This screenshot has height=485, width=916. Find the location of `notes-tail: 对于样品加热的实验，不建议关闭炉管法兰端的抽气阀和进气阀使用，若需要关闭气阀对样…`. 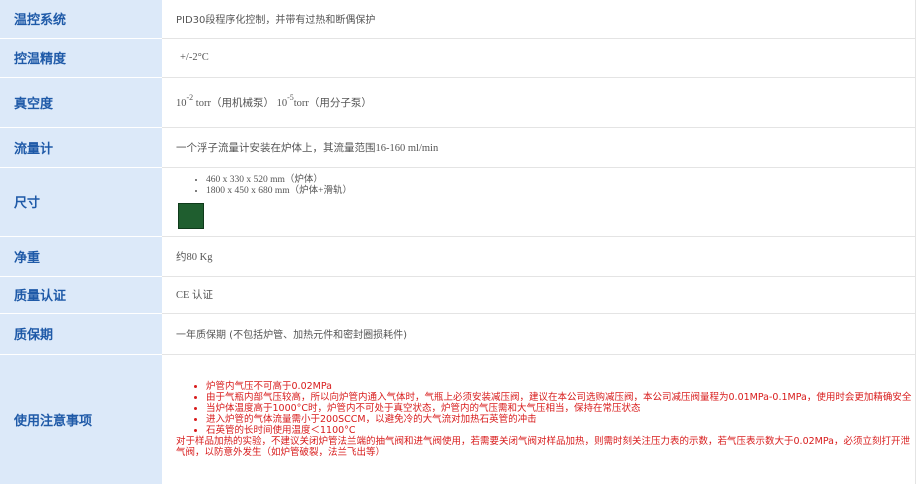

notes-tail: 对于样品加热的实验，不建议关闭炉管法兰端的抽气阀和进气阀使用，若需要关闭气阀对样… is located at coordinates (543, 446).